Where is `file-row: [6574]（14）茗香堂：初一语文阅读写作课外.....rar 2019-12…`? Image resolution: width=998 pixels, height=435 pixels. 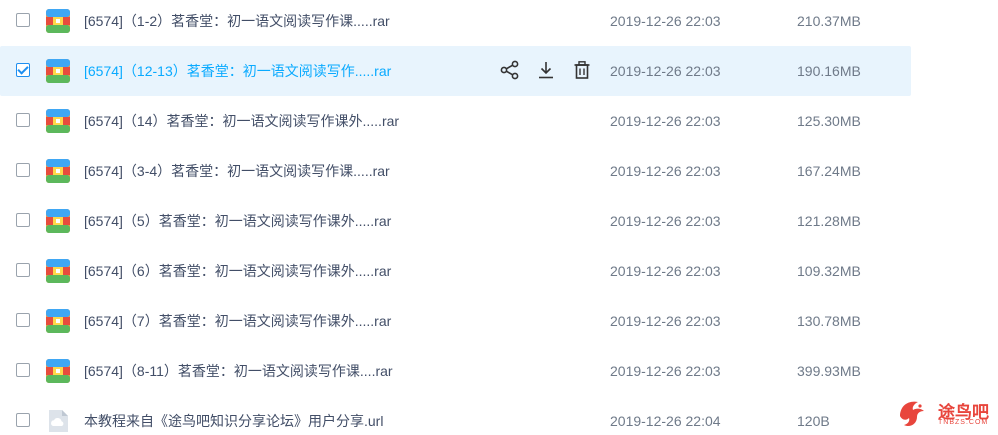 file-row: [6574]（14）茗香堂：初一语文阅读写作课外.....rar 2019-12… is located at coordinates (455, 121).